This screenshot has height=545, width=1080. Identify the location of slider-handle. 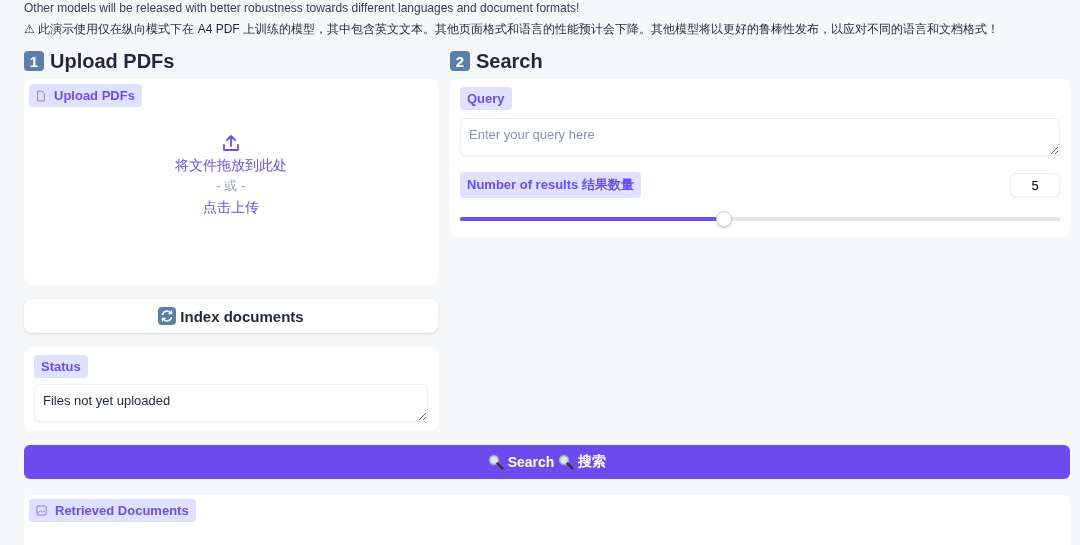
(724, 219).